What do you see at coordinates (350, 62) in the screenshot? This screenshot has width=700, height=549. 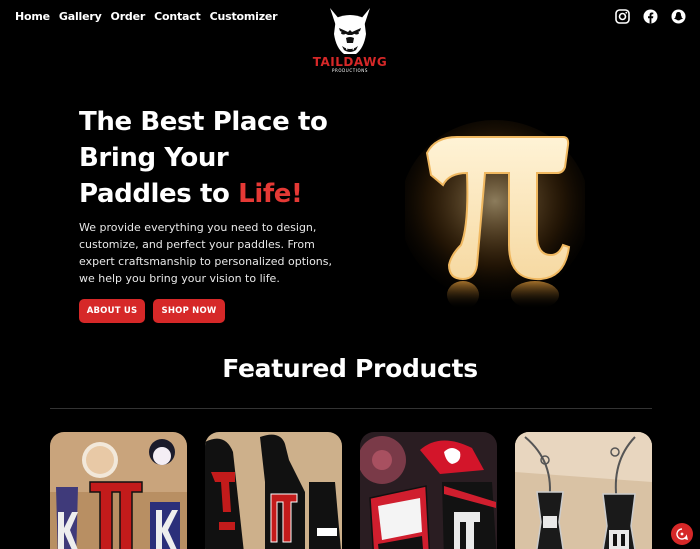 I see `logo-brand-text: TAILDAWG` at bounding box center [350, 62].